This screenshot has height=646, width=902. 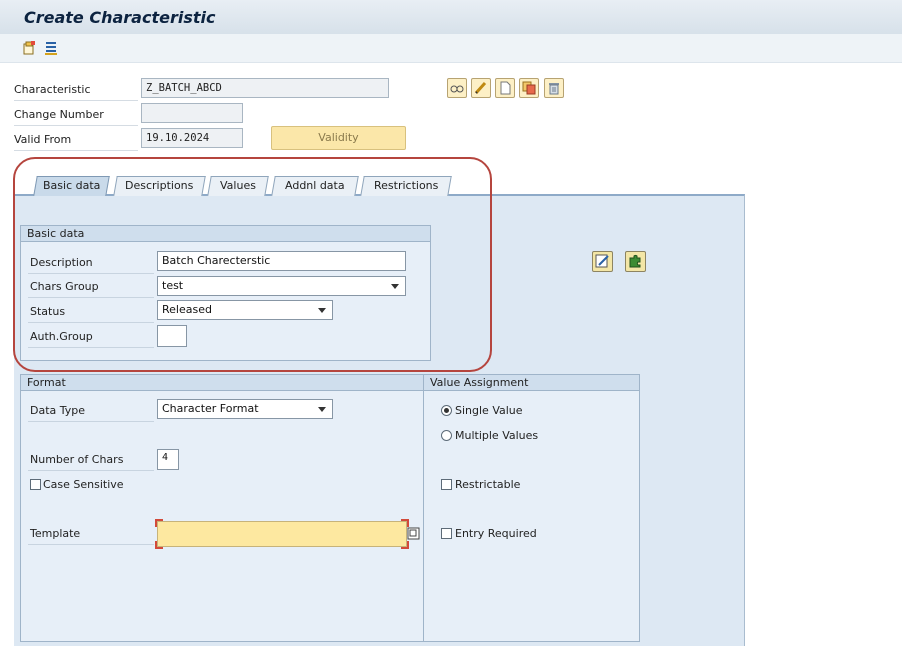 What do you see at coordinates (51, 48) in the screenshot?
I see `hierarchy-icon` at bounding box center [51, 48].